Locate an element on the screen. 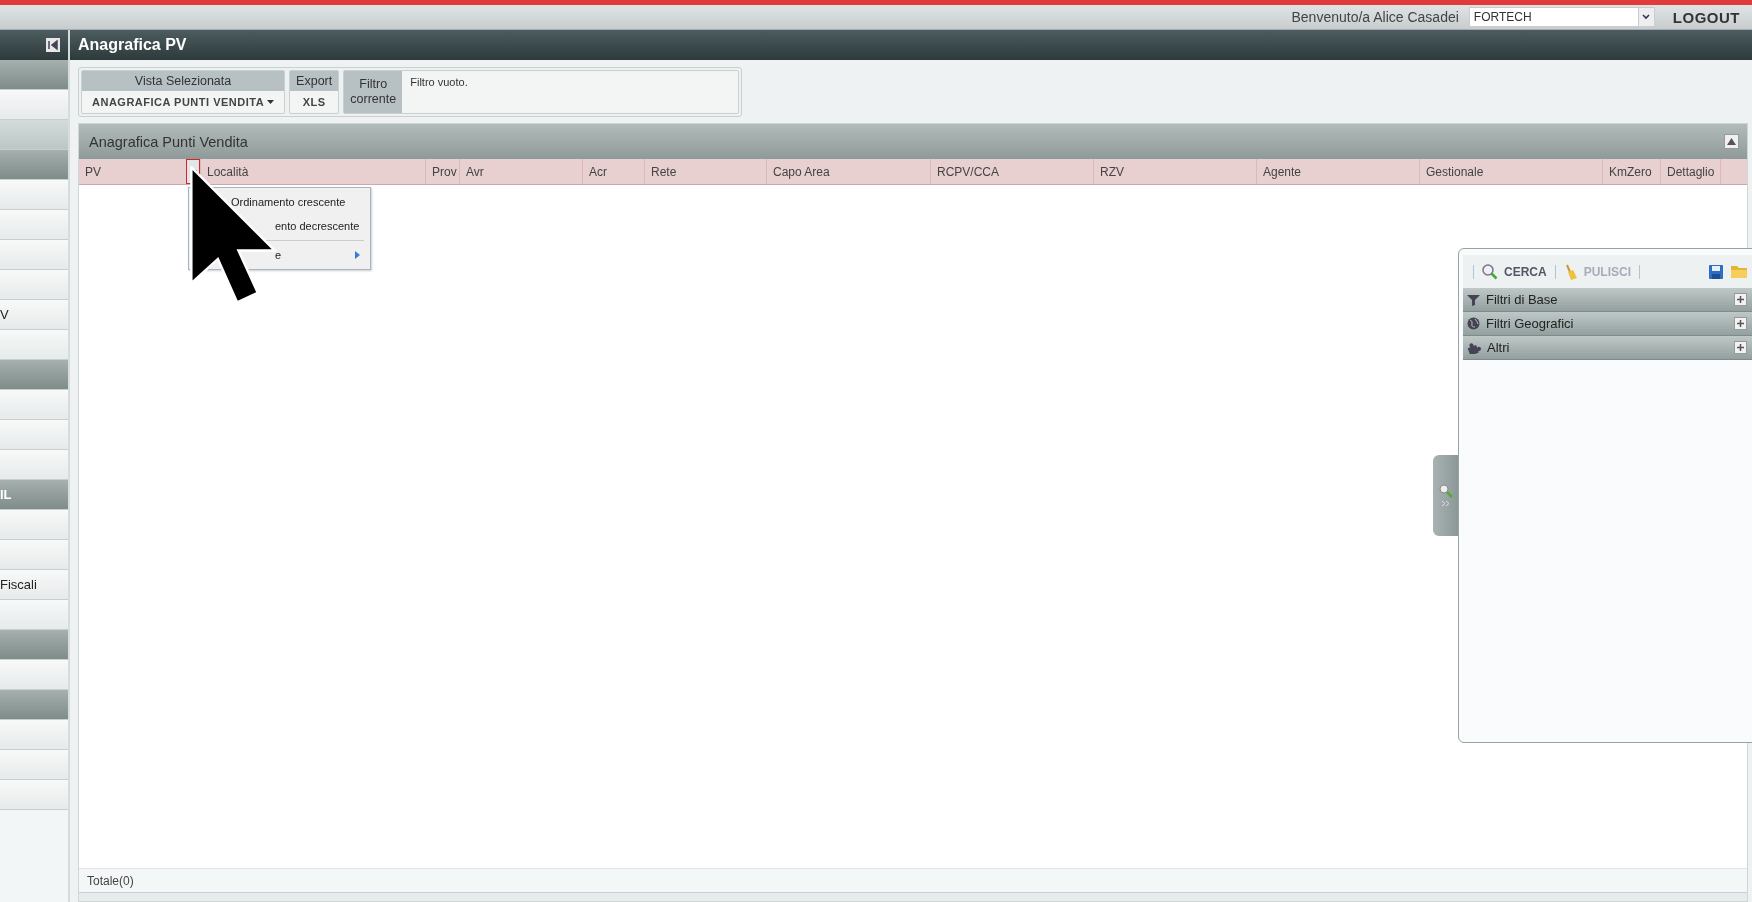  filter-text: Filtro vuoto. is located at coordinates (439, 82).